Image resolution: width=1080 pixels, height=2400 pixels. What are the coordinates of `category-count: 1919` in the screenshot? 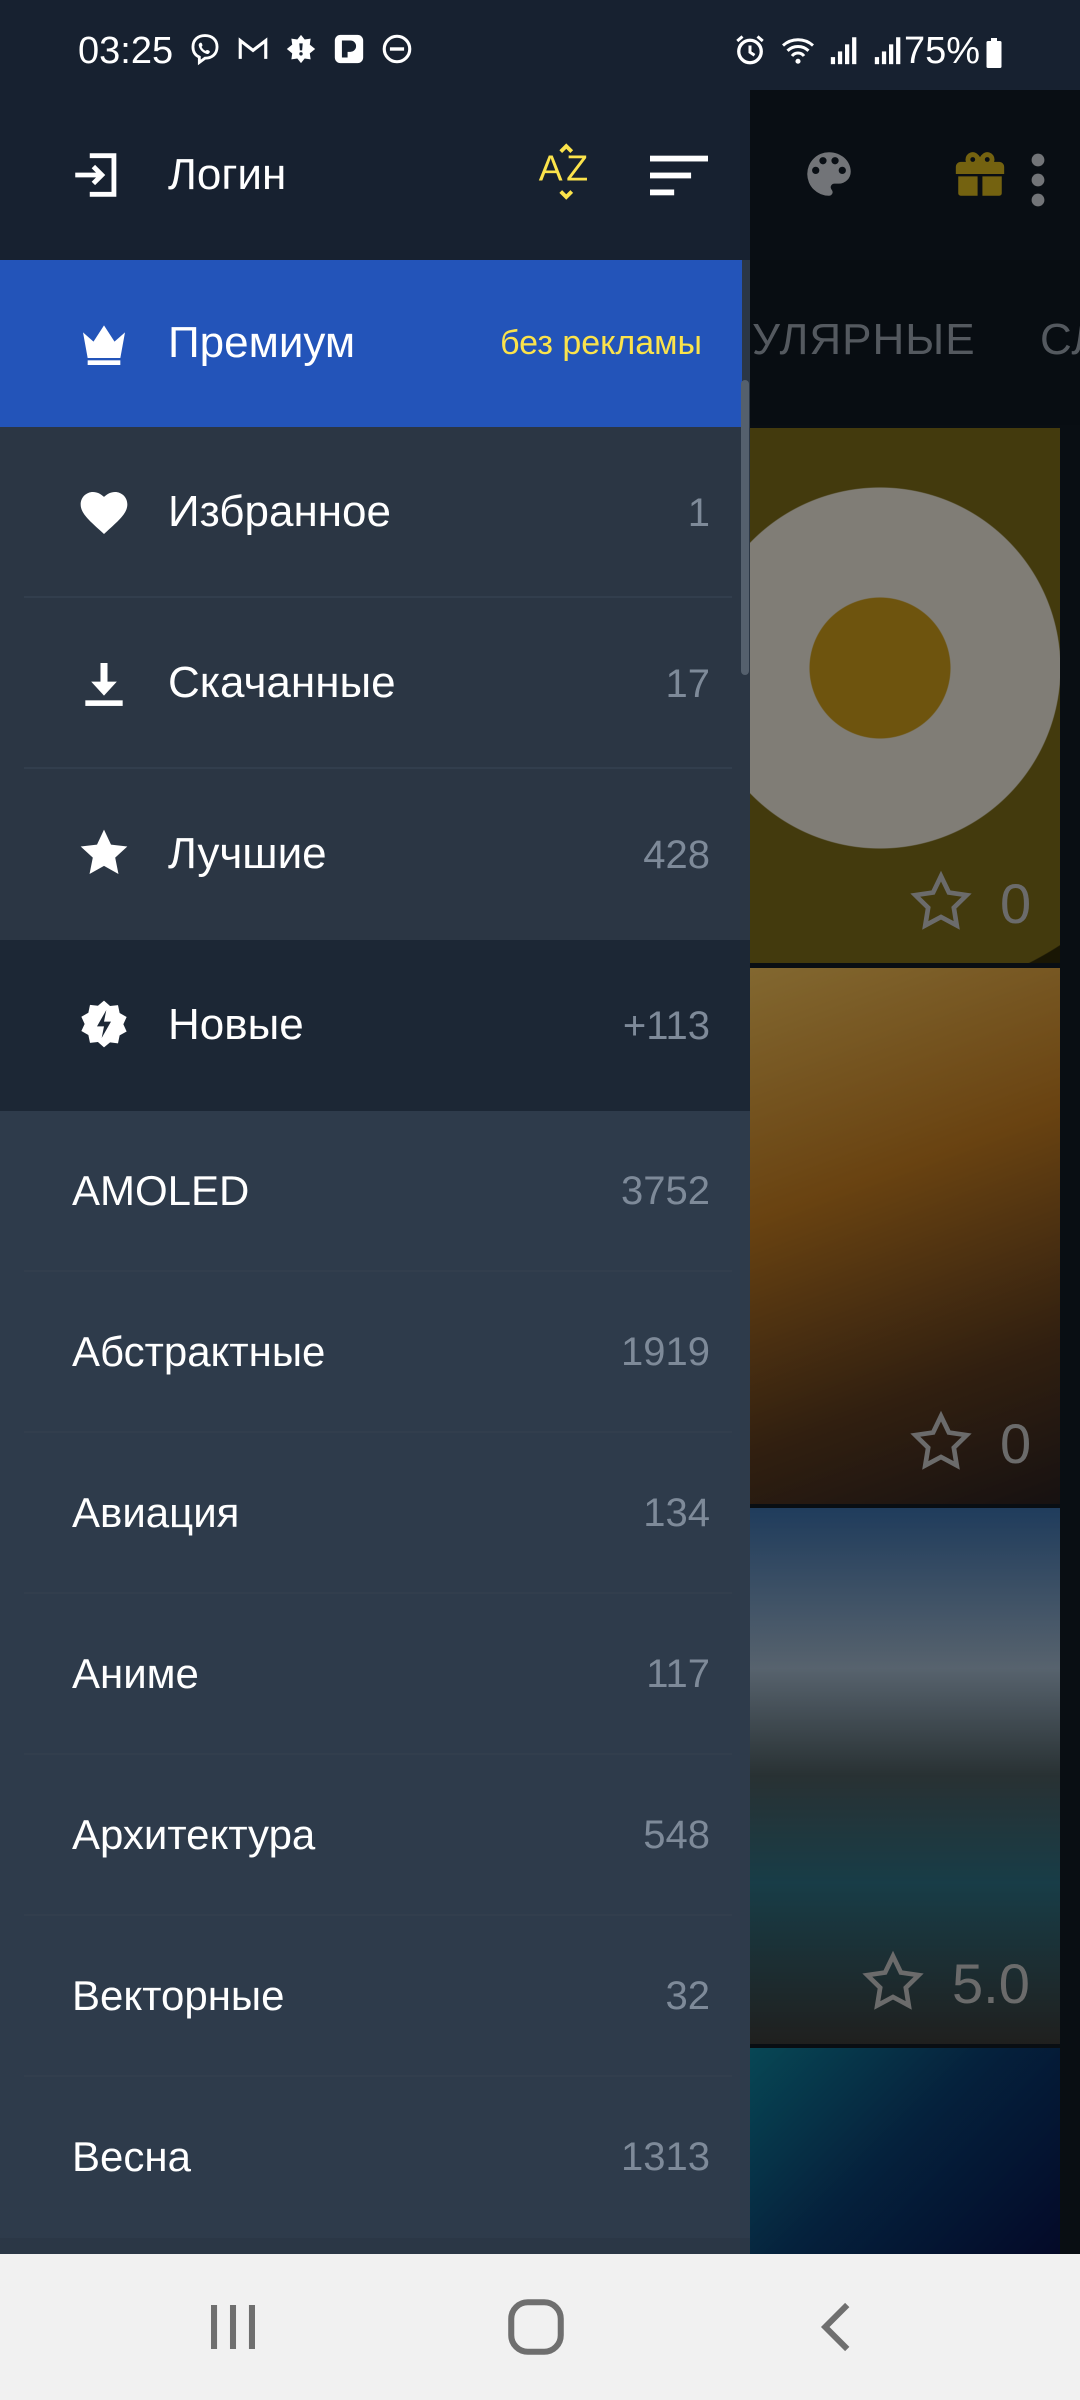 It's located at (665, 1352).